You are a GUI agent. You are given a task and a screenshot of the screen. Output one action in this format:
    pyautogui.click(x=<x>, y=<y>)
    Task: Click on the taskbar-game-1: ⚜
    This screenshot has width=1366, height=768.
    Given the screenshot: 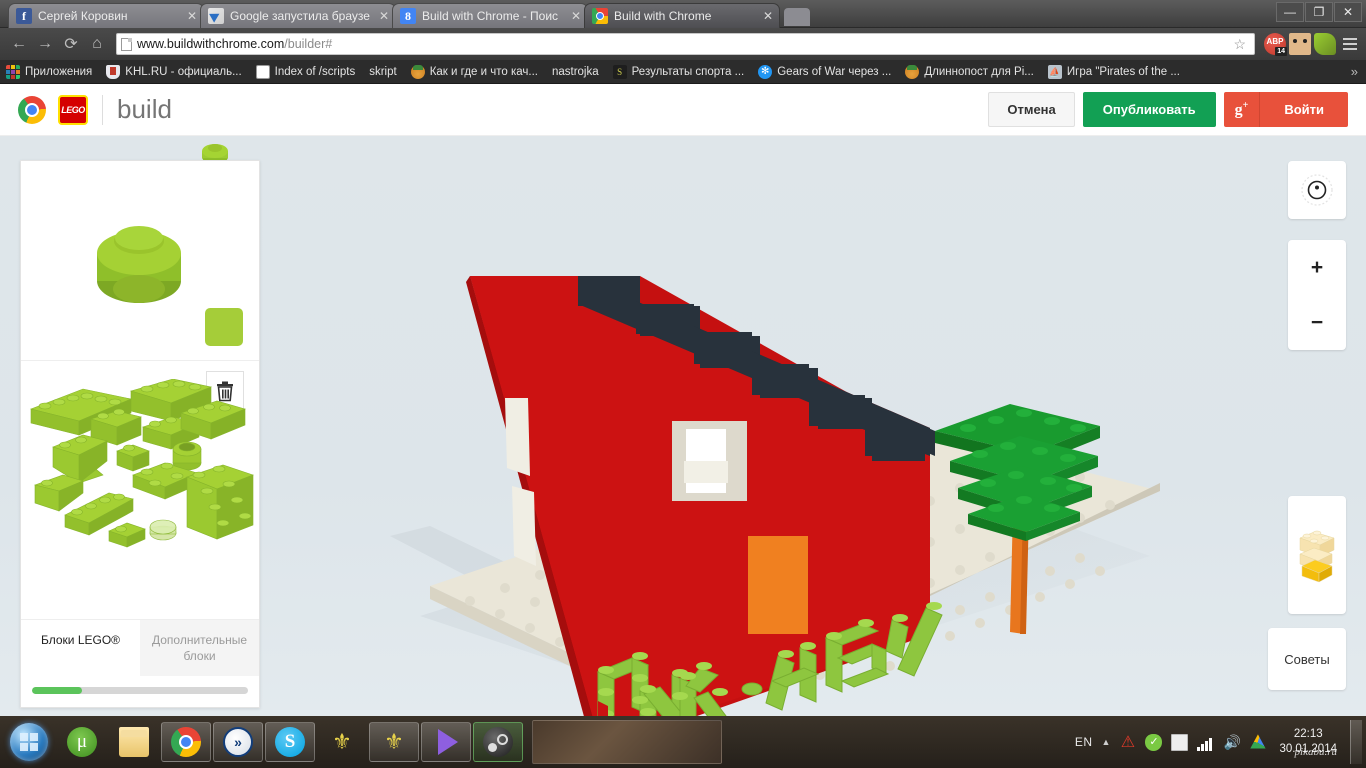 What is the action you would take?
    pyautogui.click(x=342, y=742)
    